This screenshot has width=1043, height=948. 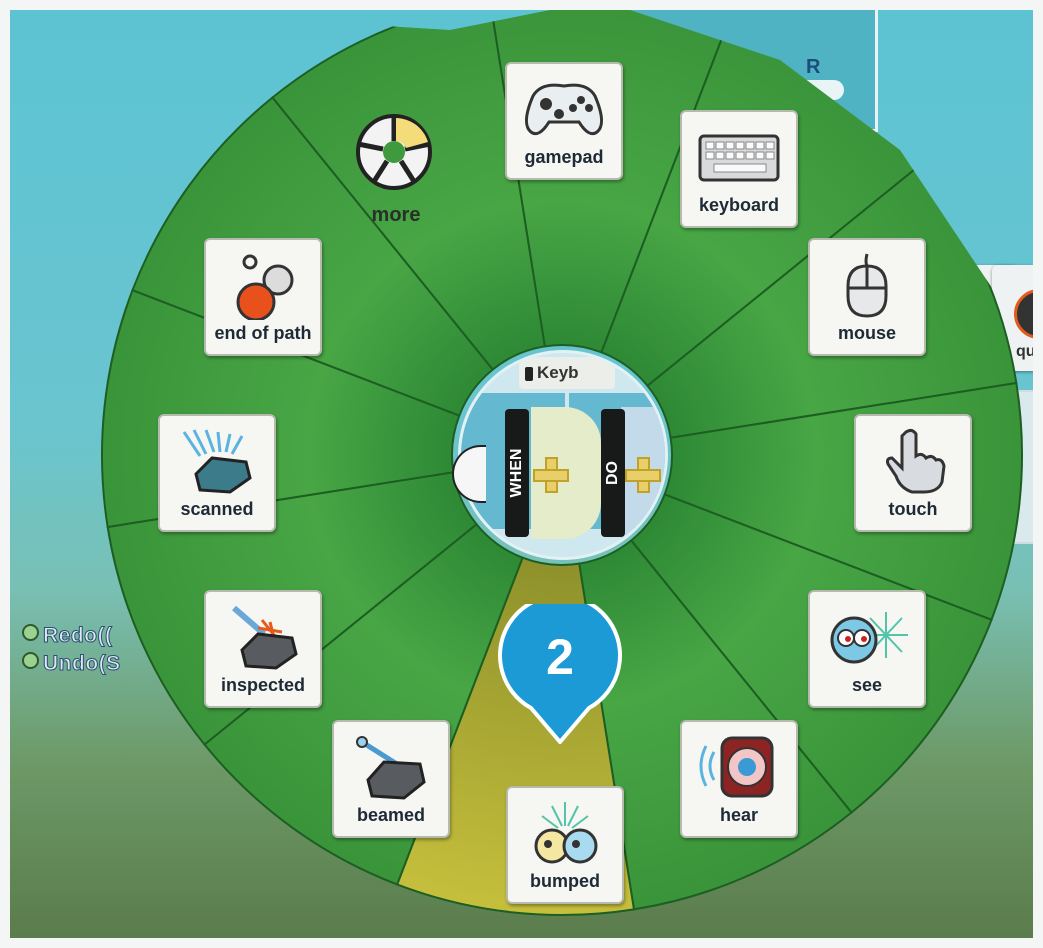 What do you see at coordinates (517, 473) in the screenshot?
I see `when-tab: WHEN` at bounding box center [517, 473].